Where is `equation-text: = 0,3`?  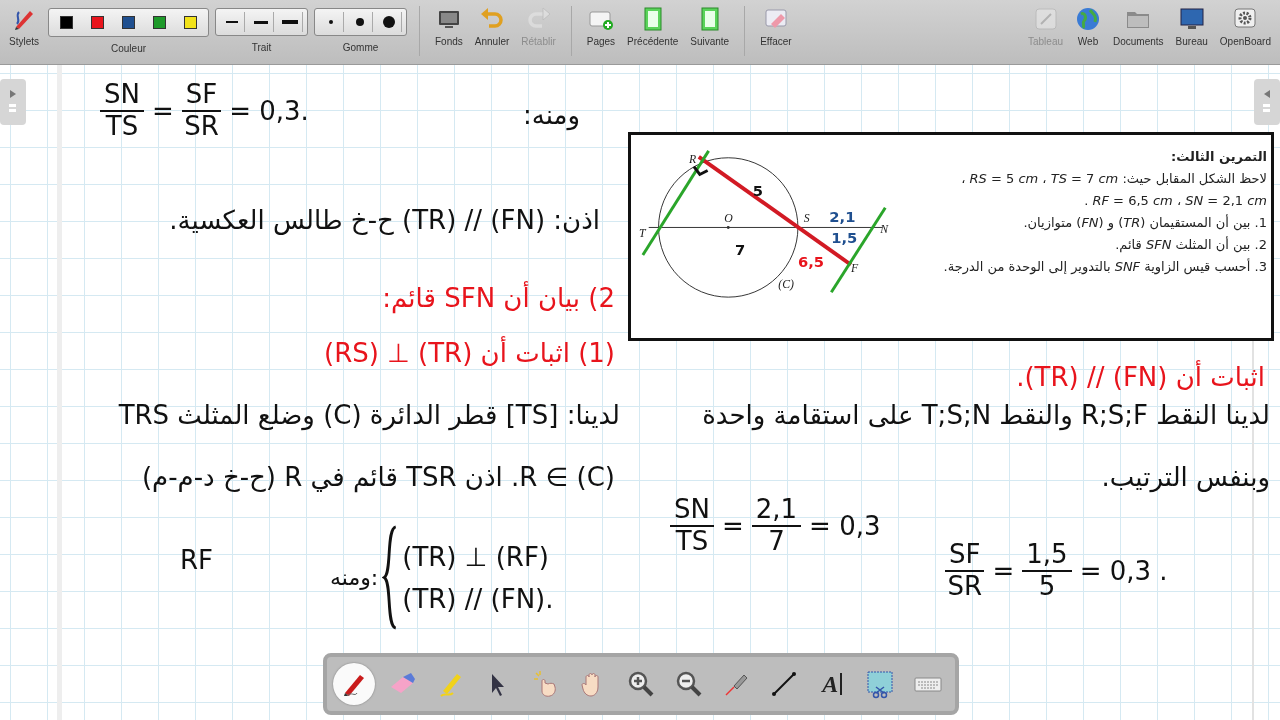 equation-text: = 0,3 is located at coordinates (845, 525).